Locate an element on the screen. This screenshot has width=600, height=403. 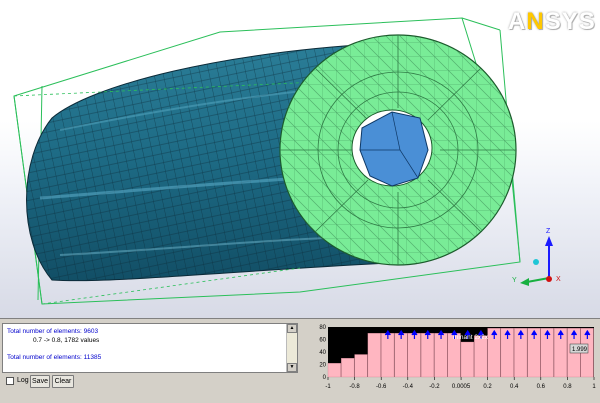
ansys-logo: ANSYS is located at coordinates (552, 21).